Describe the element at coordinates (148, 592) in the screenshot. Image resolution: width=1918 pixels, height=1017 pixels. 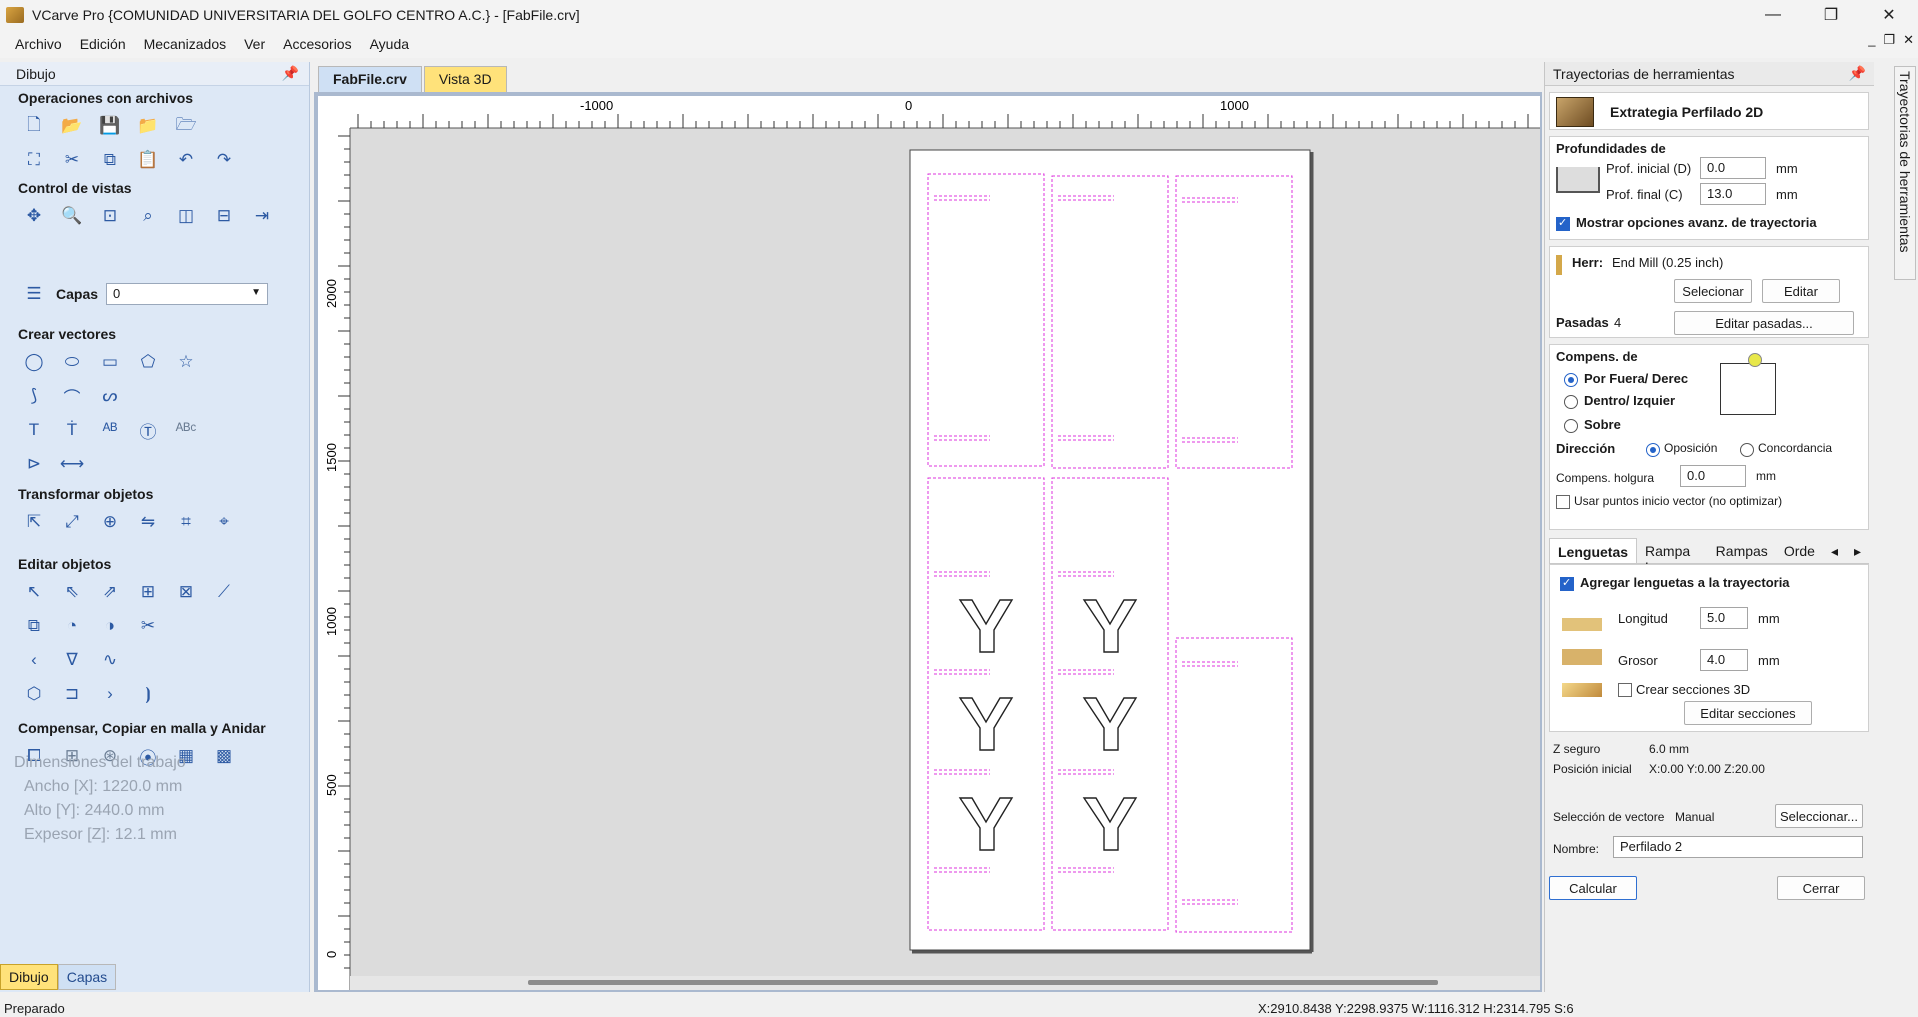
I see `group-icon: ⊞` at that location.